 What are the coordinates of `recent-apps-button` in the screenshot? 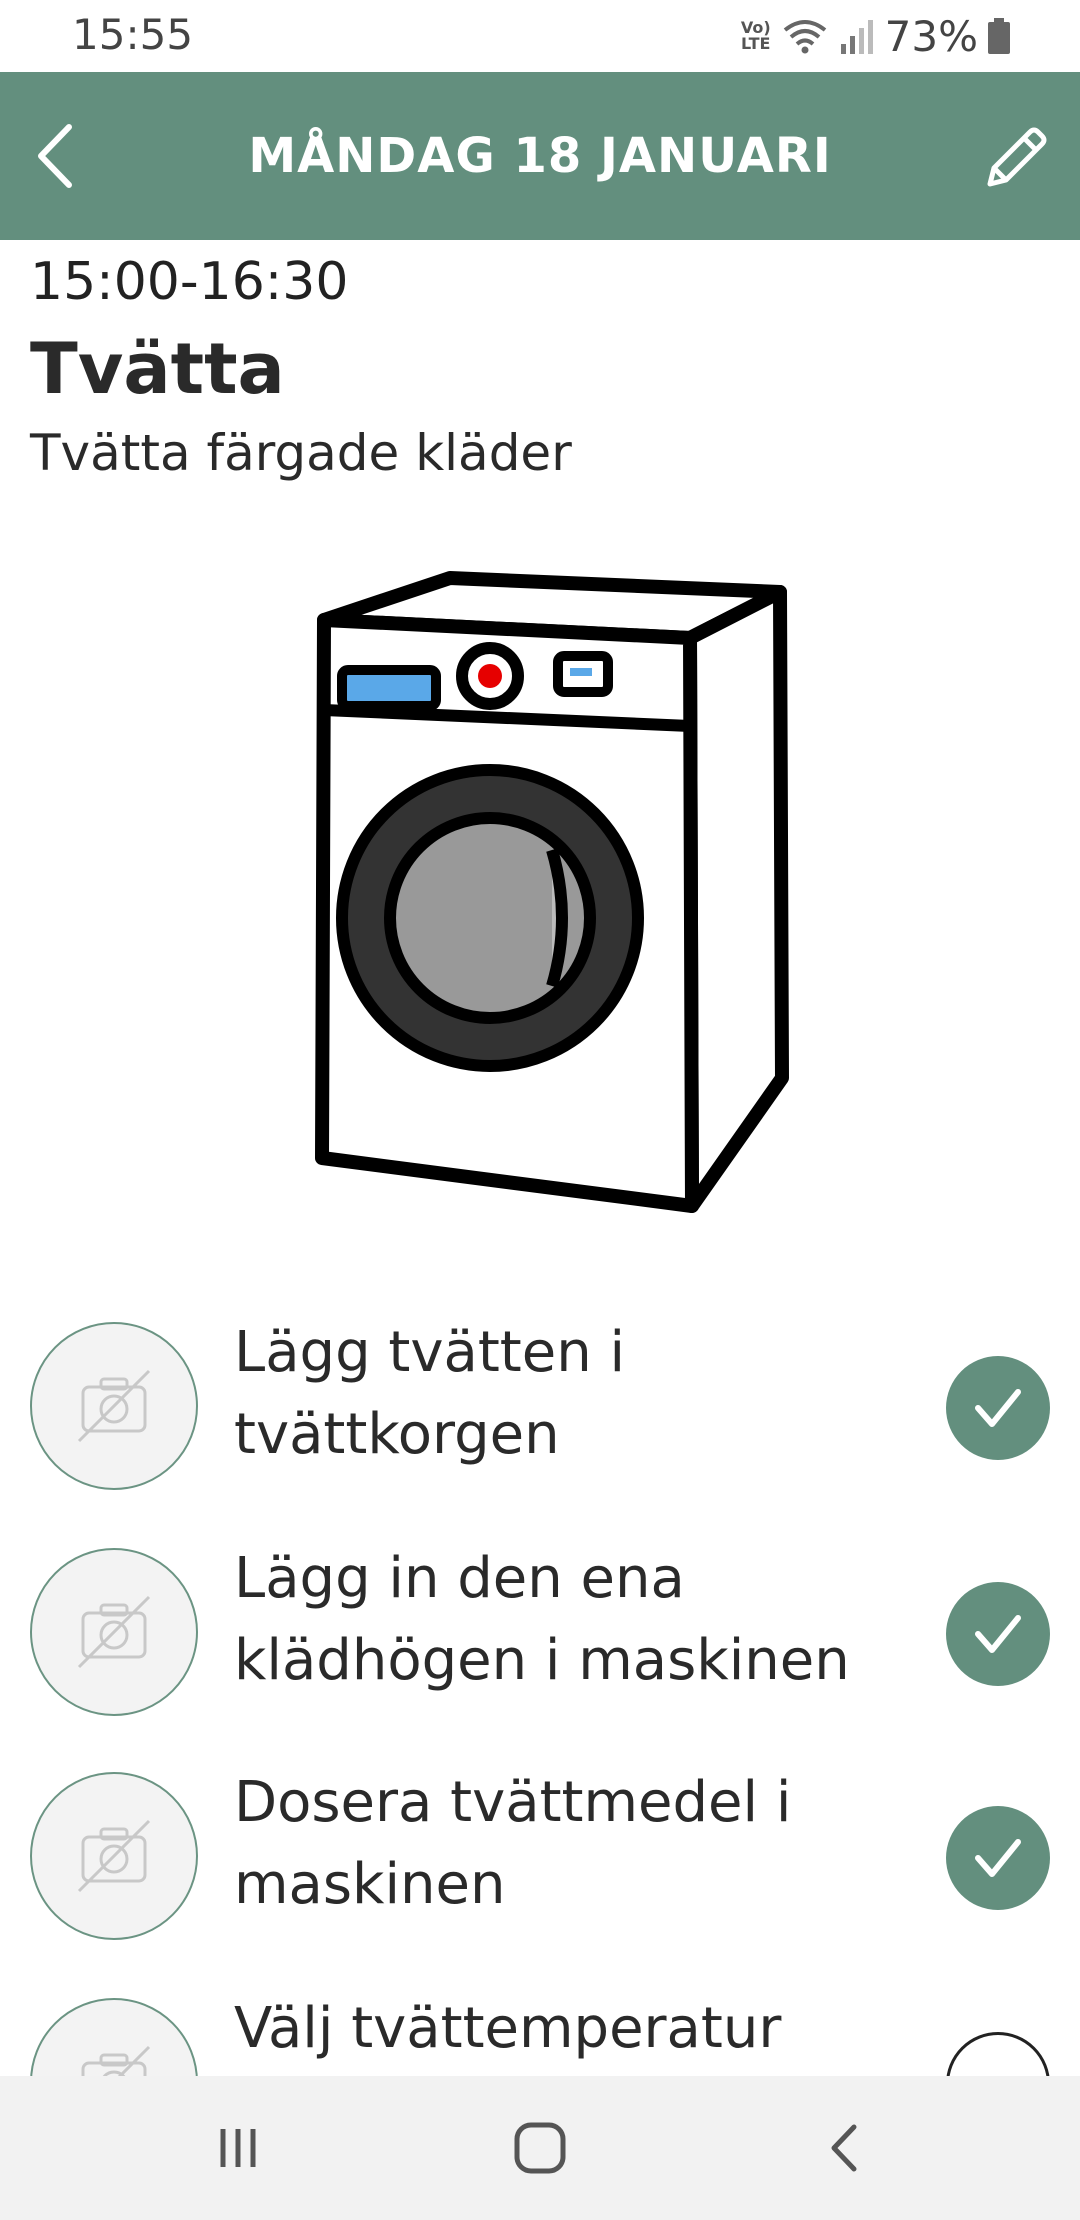 It's located at (238, 2148).